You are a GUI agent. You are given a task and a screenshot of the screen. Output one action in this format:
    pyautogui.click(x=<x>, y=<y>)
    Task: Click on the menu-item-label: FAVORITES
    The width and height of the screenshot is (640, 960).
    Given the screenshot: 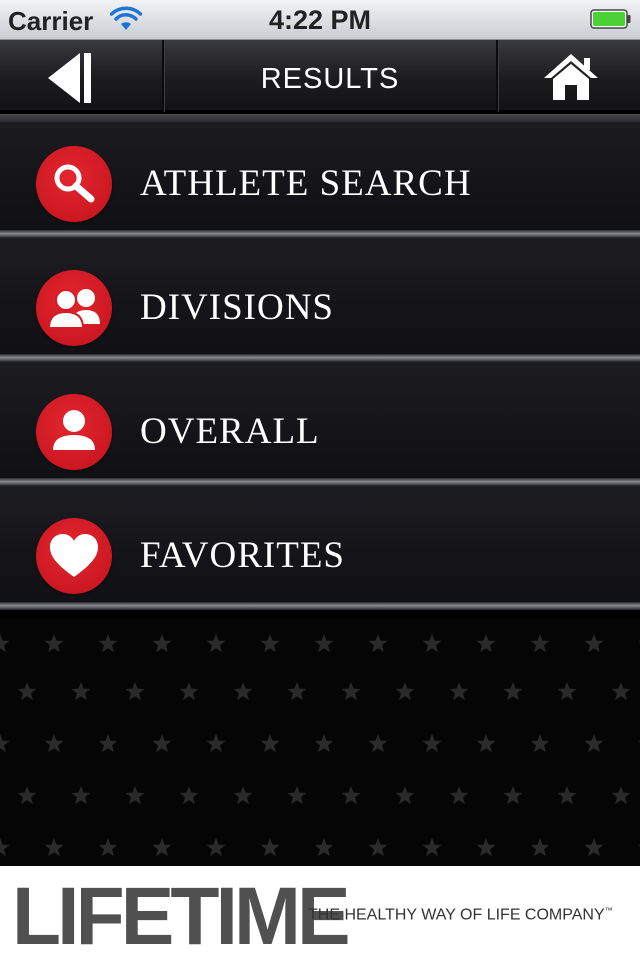 What is the action you would take?
    pyautogui.click(x=243, y=555)
    